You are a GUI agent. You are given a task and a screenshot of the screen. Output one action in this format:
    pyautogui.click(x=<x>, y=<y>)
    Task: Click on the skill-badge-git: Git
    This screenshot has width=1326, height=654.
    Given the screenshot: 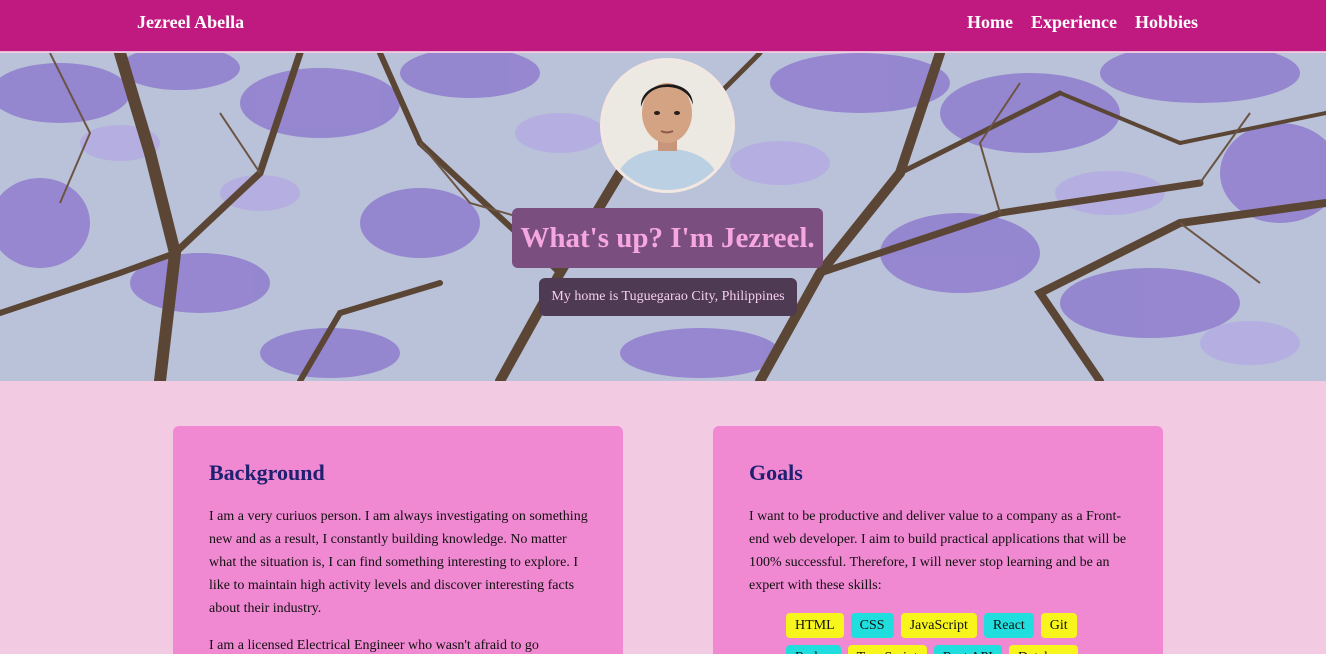 What is the action you would take?
    pyautogui.click(x=1058, y=625)
    